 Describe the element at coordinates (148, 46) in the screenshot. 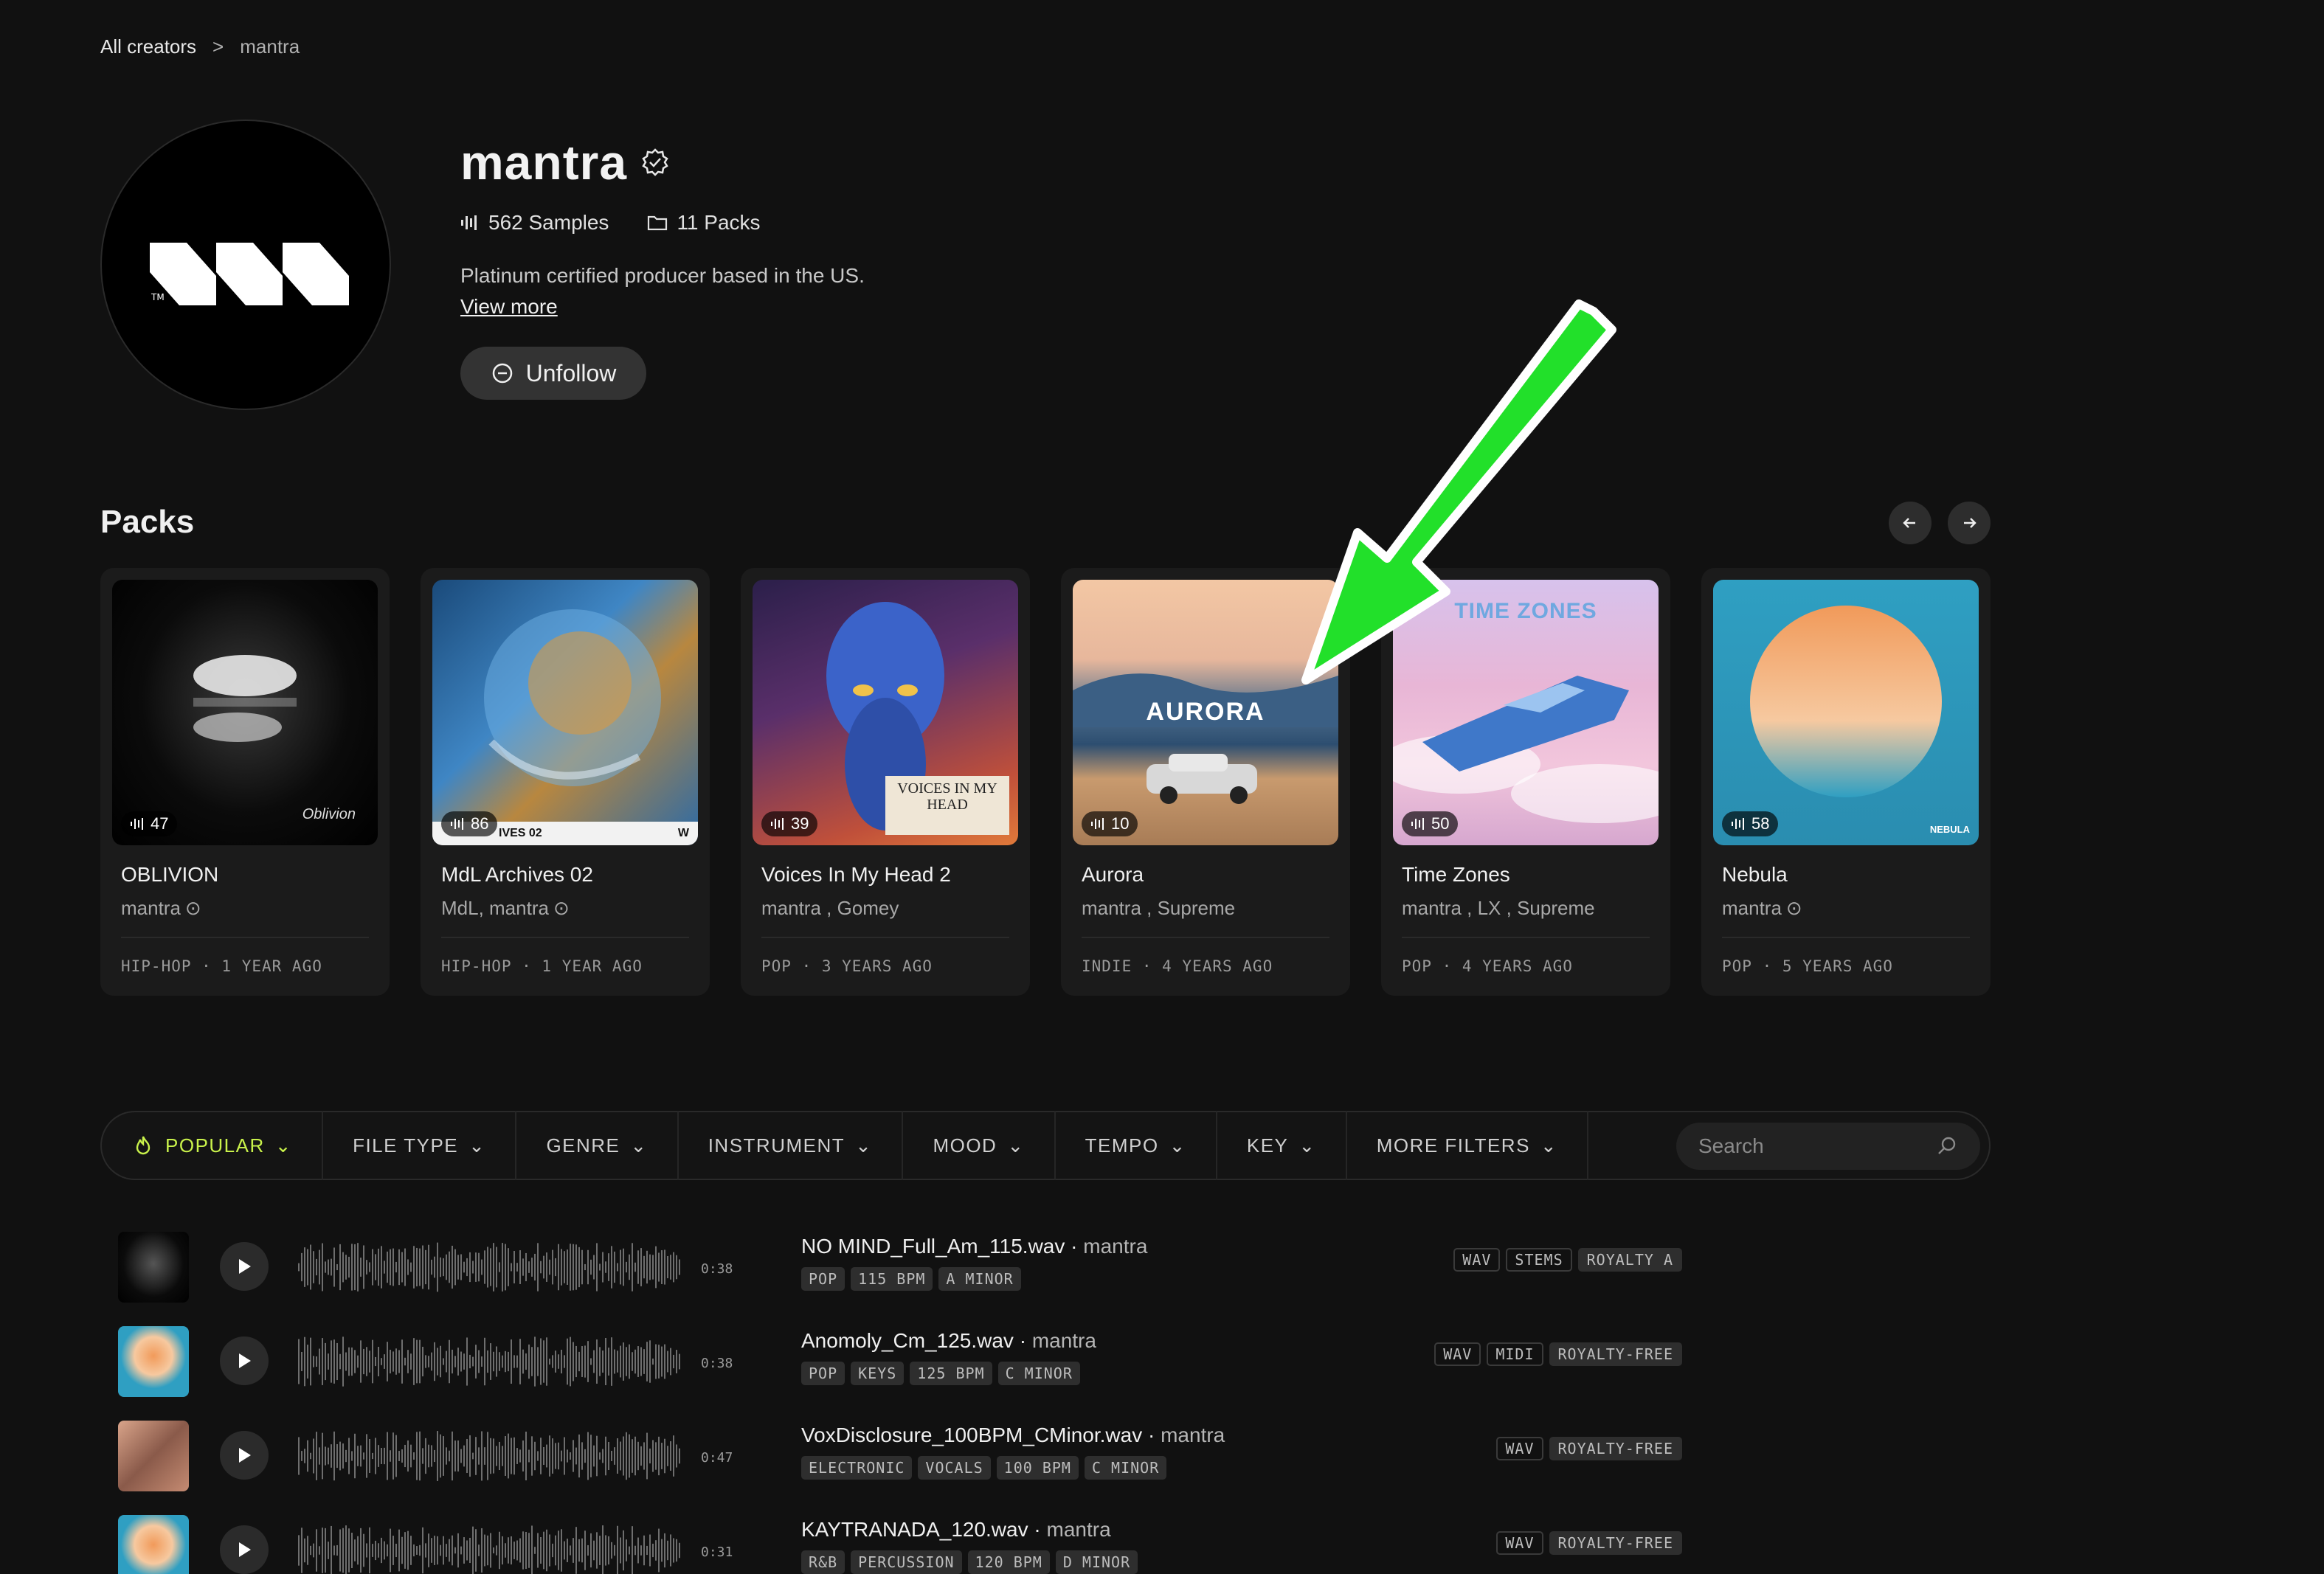

I see `breadcrumb-all-creators: All creators` at that location.